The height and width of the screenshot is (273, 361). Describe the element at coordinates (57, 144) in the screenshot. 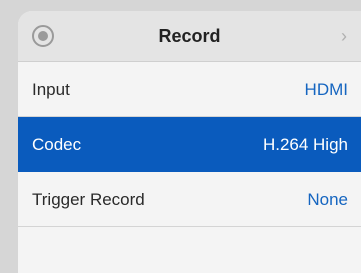

I see `setting-label-codec: Codec` at that location.